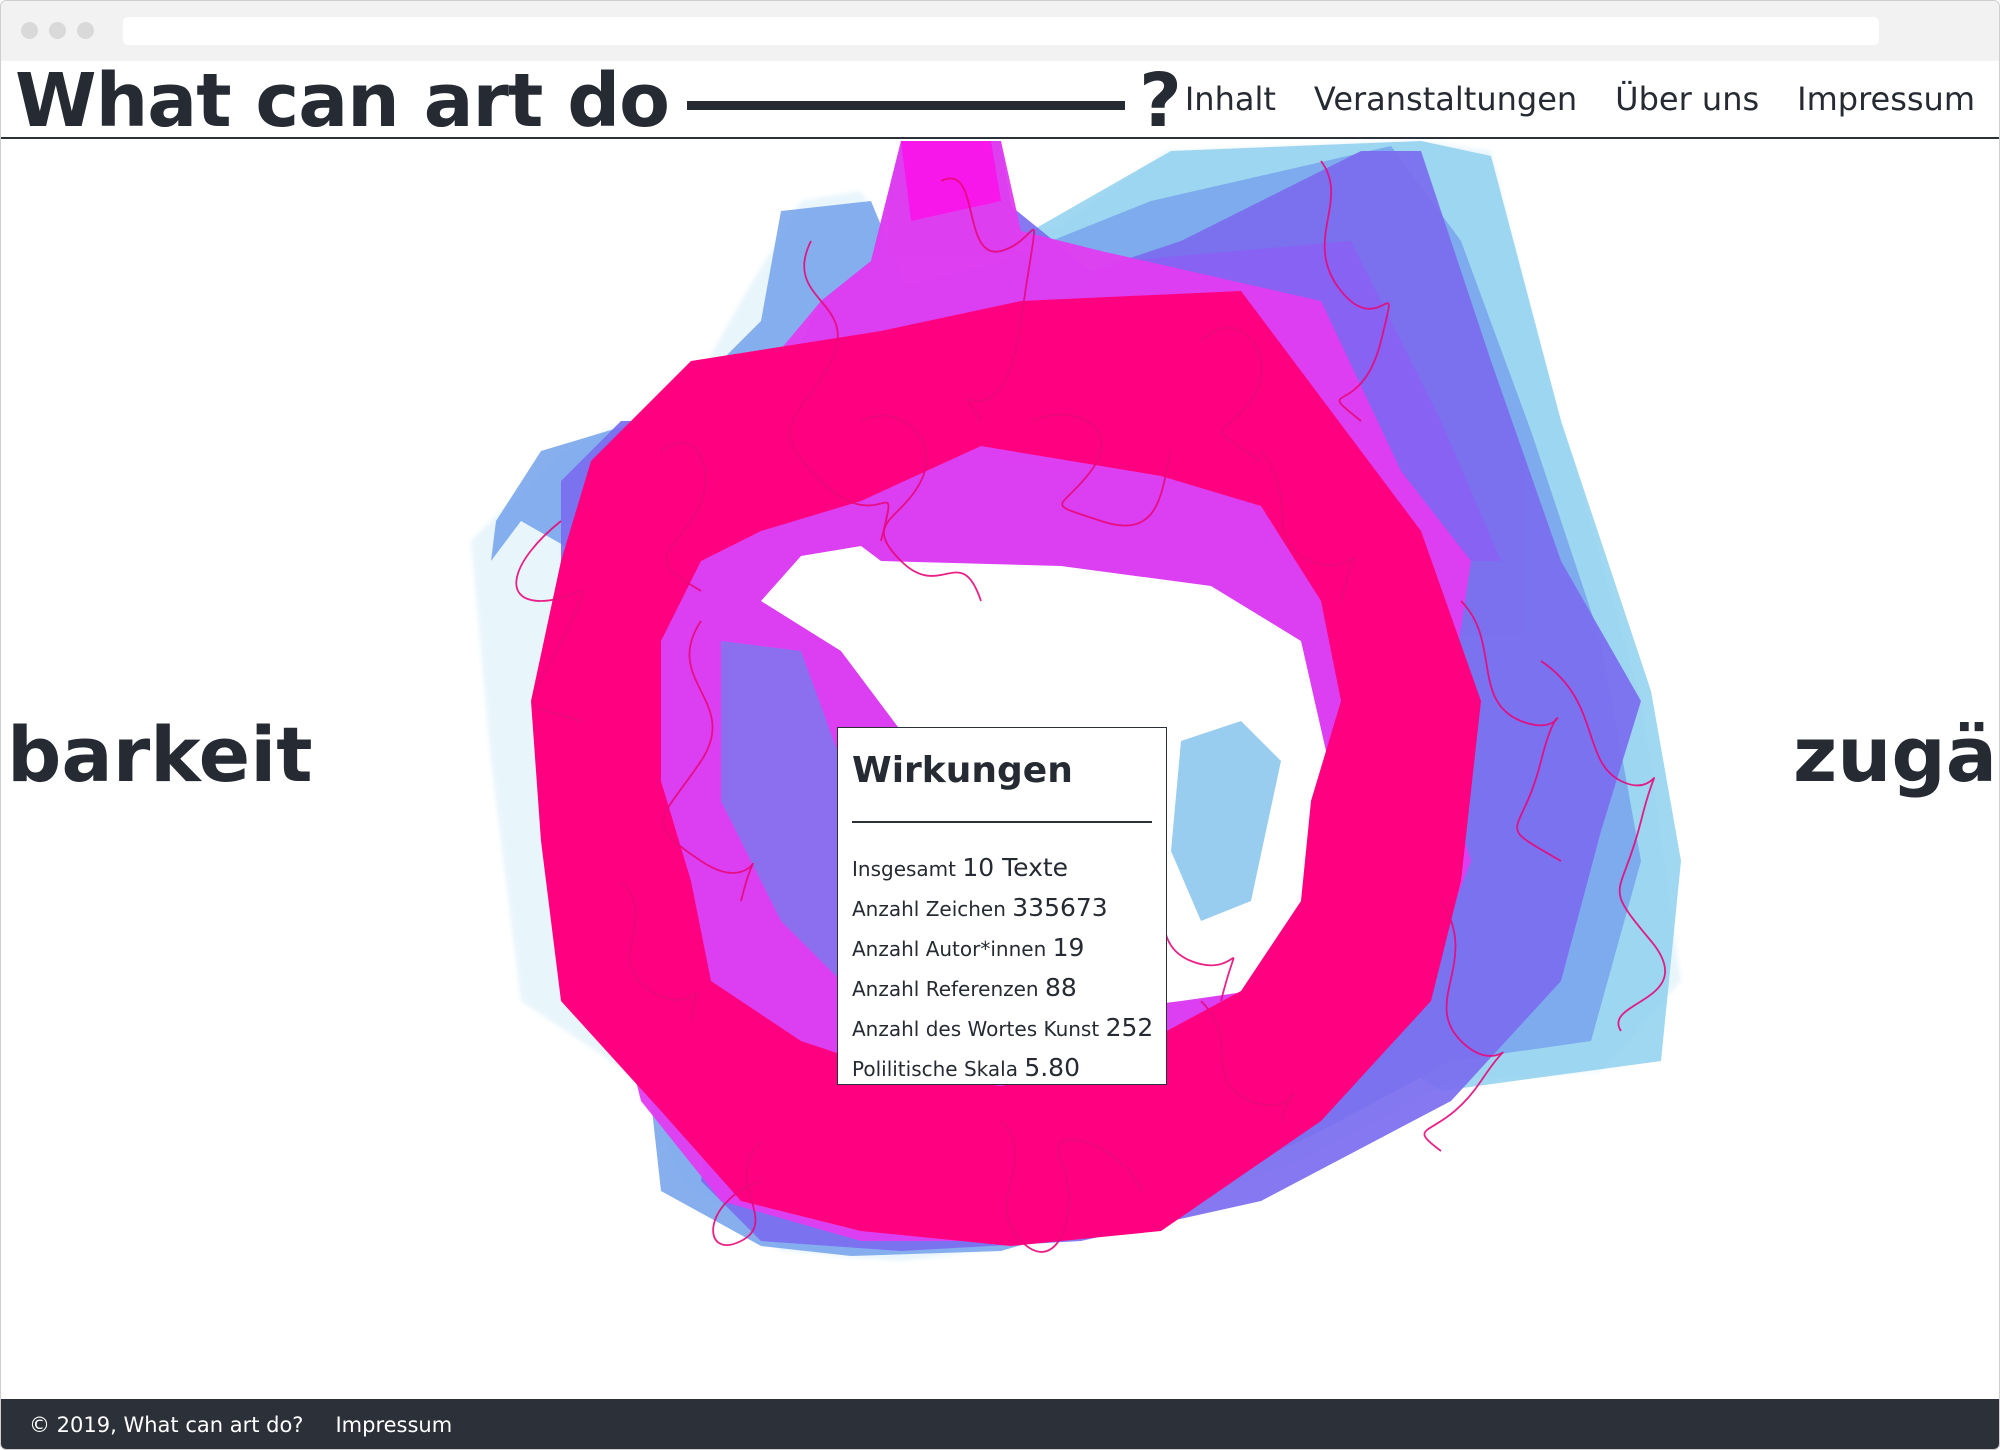 This screenshot has height=1450, width=2000. I want to click on stat-value: 252, so click(1129, 1027).